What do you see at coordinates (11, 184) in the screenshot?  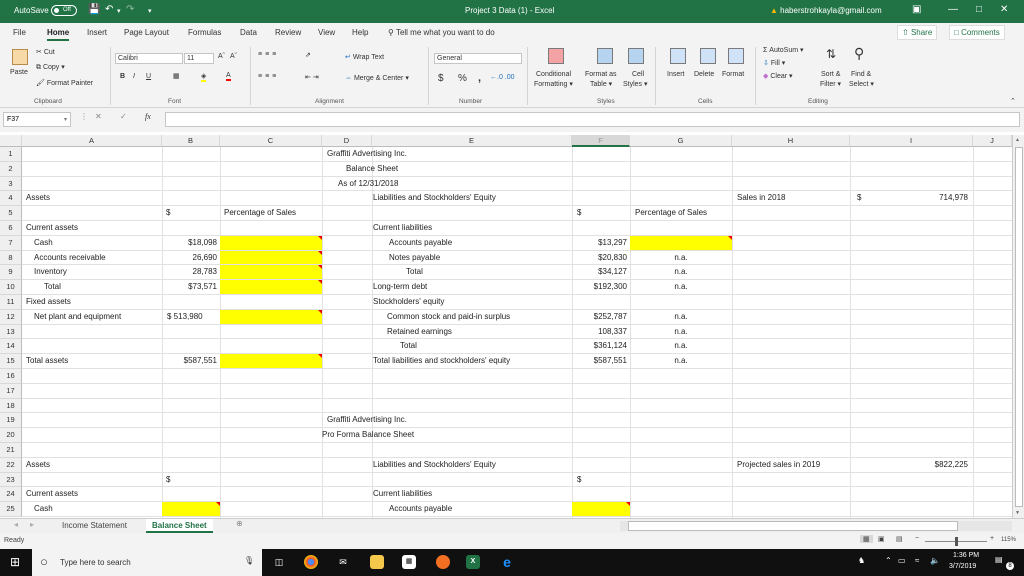 I see `row-header-3: 3` at bounding box center [11, 184].